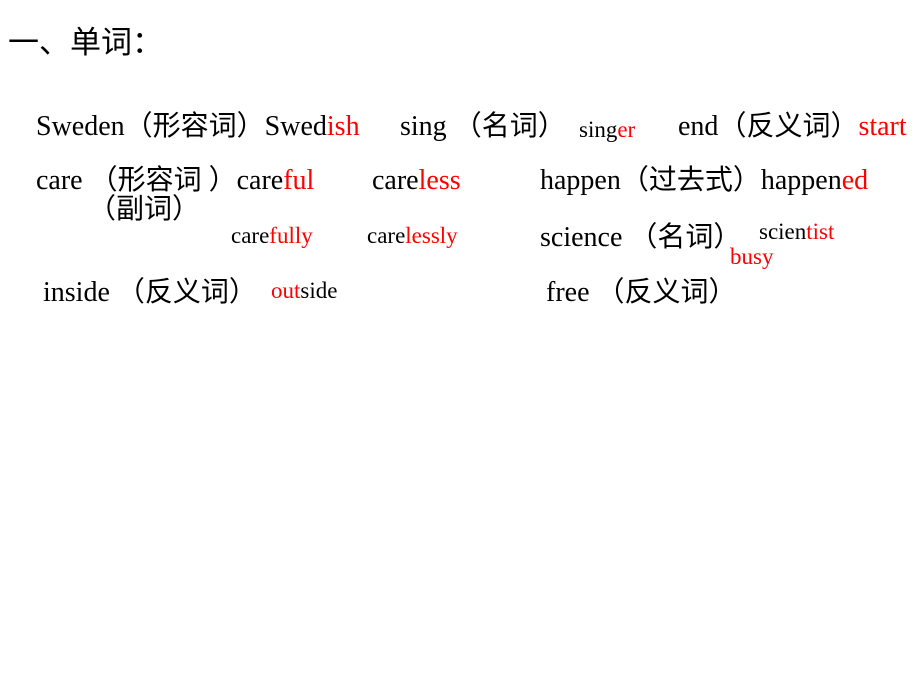  Describe the element at coordinates (85, 42) in the screenshot. I see `page-title: 一、单词：` at that location.